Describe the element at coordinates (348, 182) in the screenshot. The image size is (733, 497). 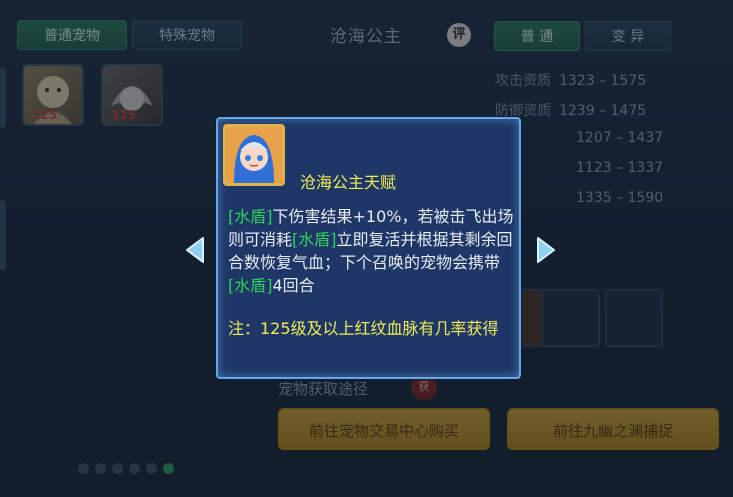
I see `talent-title: 沧海公主天赋` at that location.